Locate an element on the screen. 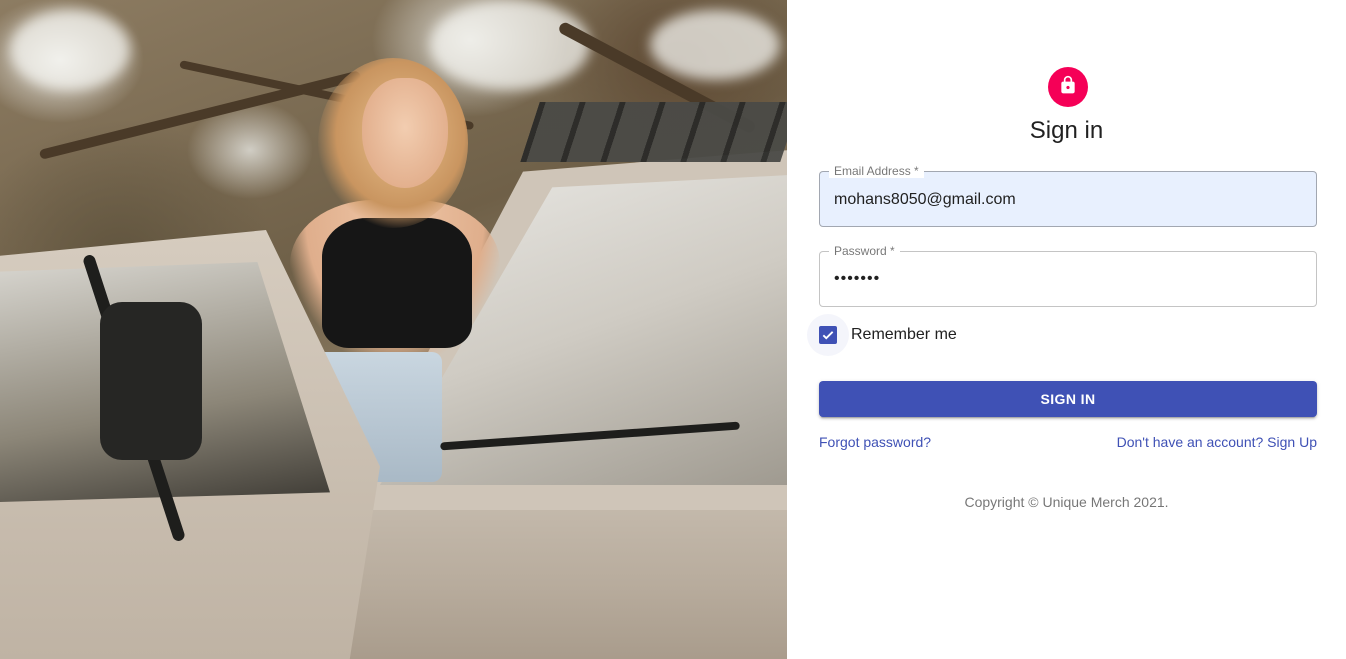 This screenshot has height=659, width=1346. email-value: mohans8050@gmail.com is located at coordinates (925, 199).